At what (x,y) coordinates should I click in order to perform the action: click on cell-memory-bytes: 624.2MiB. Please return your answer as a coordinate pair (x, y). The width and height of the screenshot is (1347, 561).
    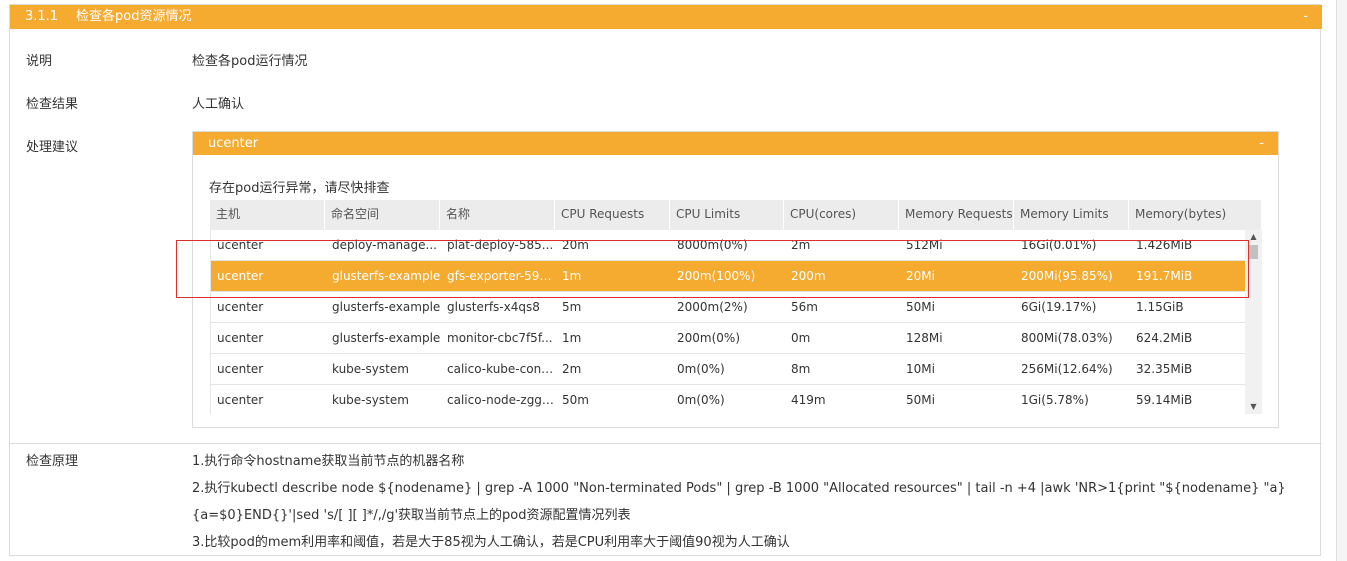
    Looking at the image, I should click on (1164, 338).